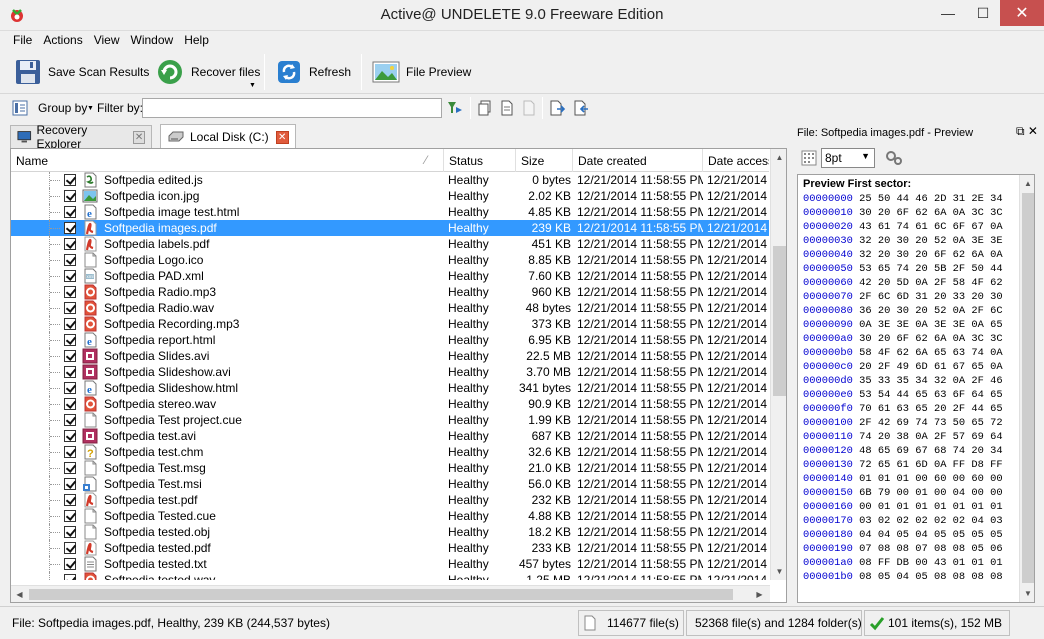 The height and width of the screenshot is (639, 1044). What do you see at coordinates (455, 108) in the screenshot?
I see `run-filter-icon` at bounding box center [455, 108].